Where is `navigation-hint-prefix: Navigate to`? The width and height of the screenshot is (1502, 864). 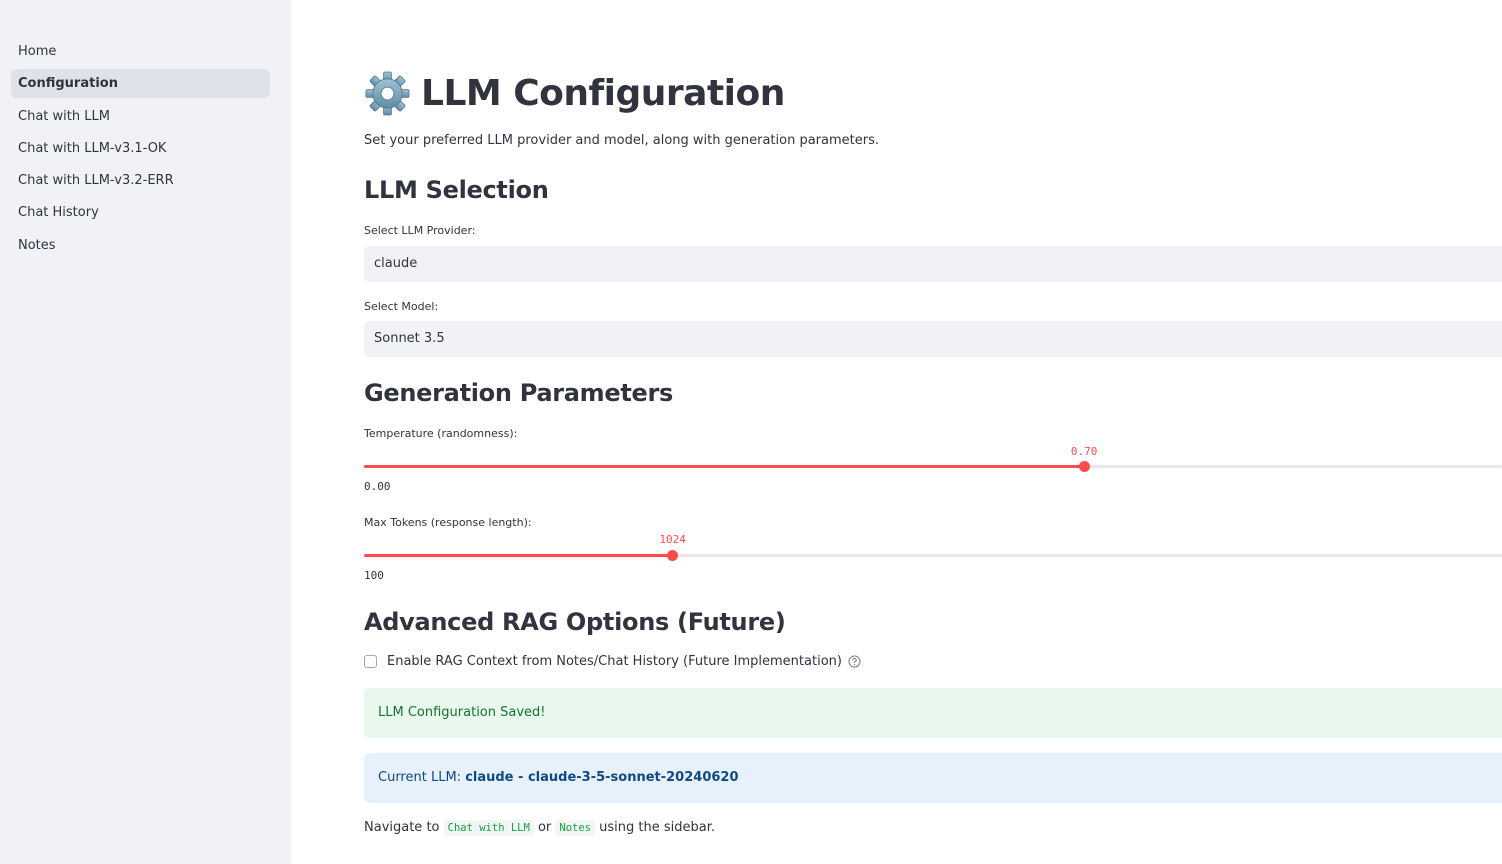
navigation-hint-prefix: Navigate to is located at coordinates (404, 827).